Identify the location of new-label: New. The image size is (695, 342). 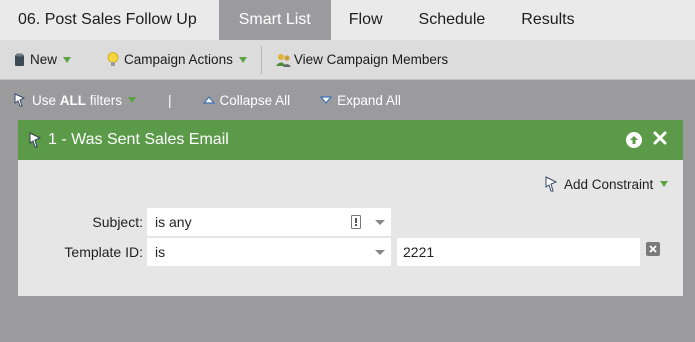
(44, 59).